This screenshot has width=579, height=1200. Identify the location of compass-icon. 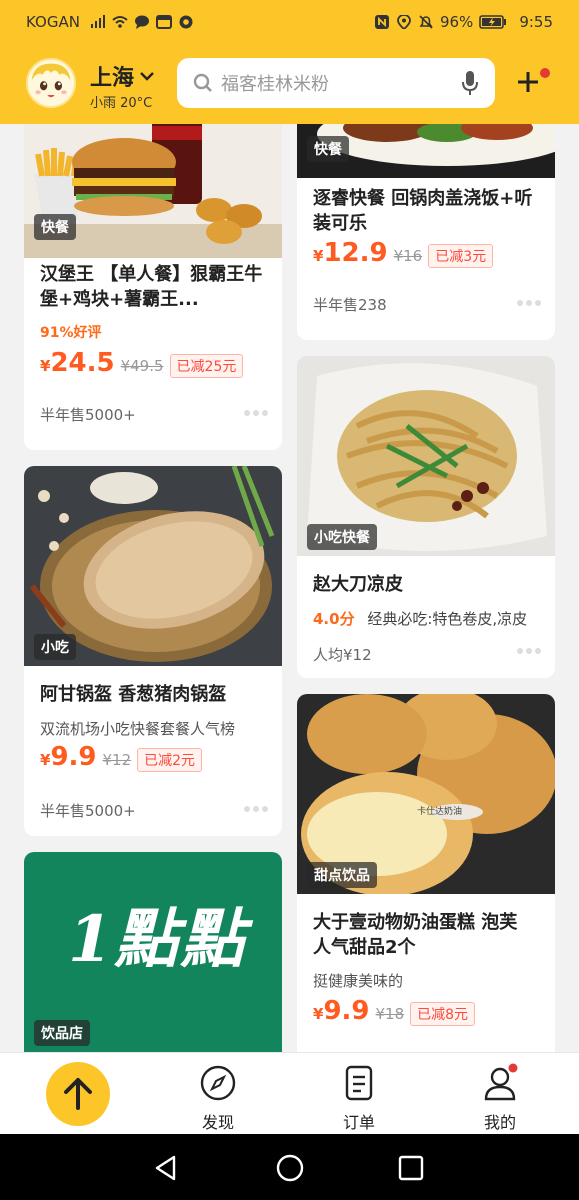
(218, 1083).